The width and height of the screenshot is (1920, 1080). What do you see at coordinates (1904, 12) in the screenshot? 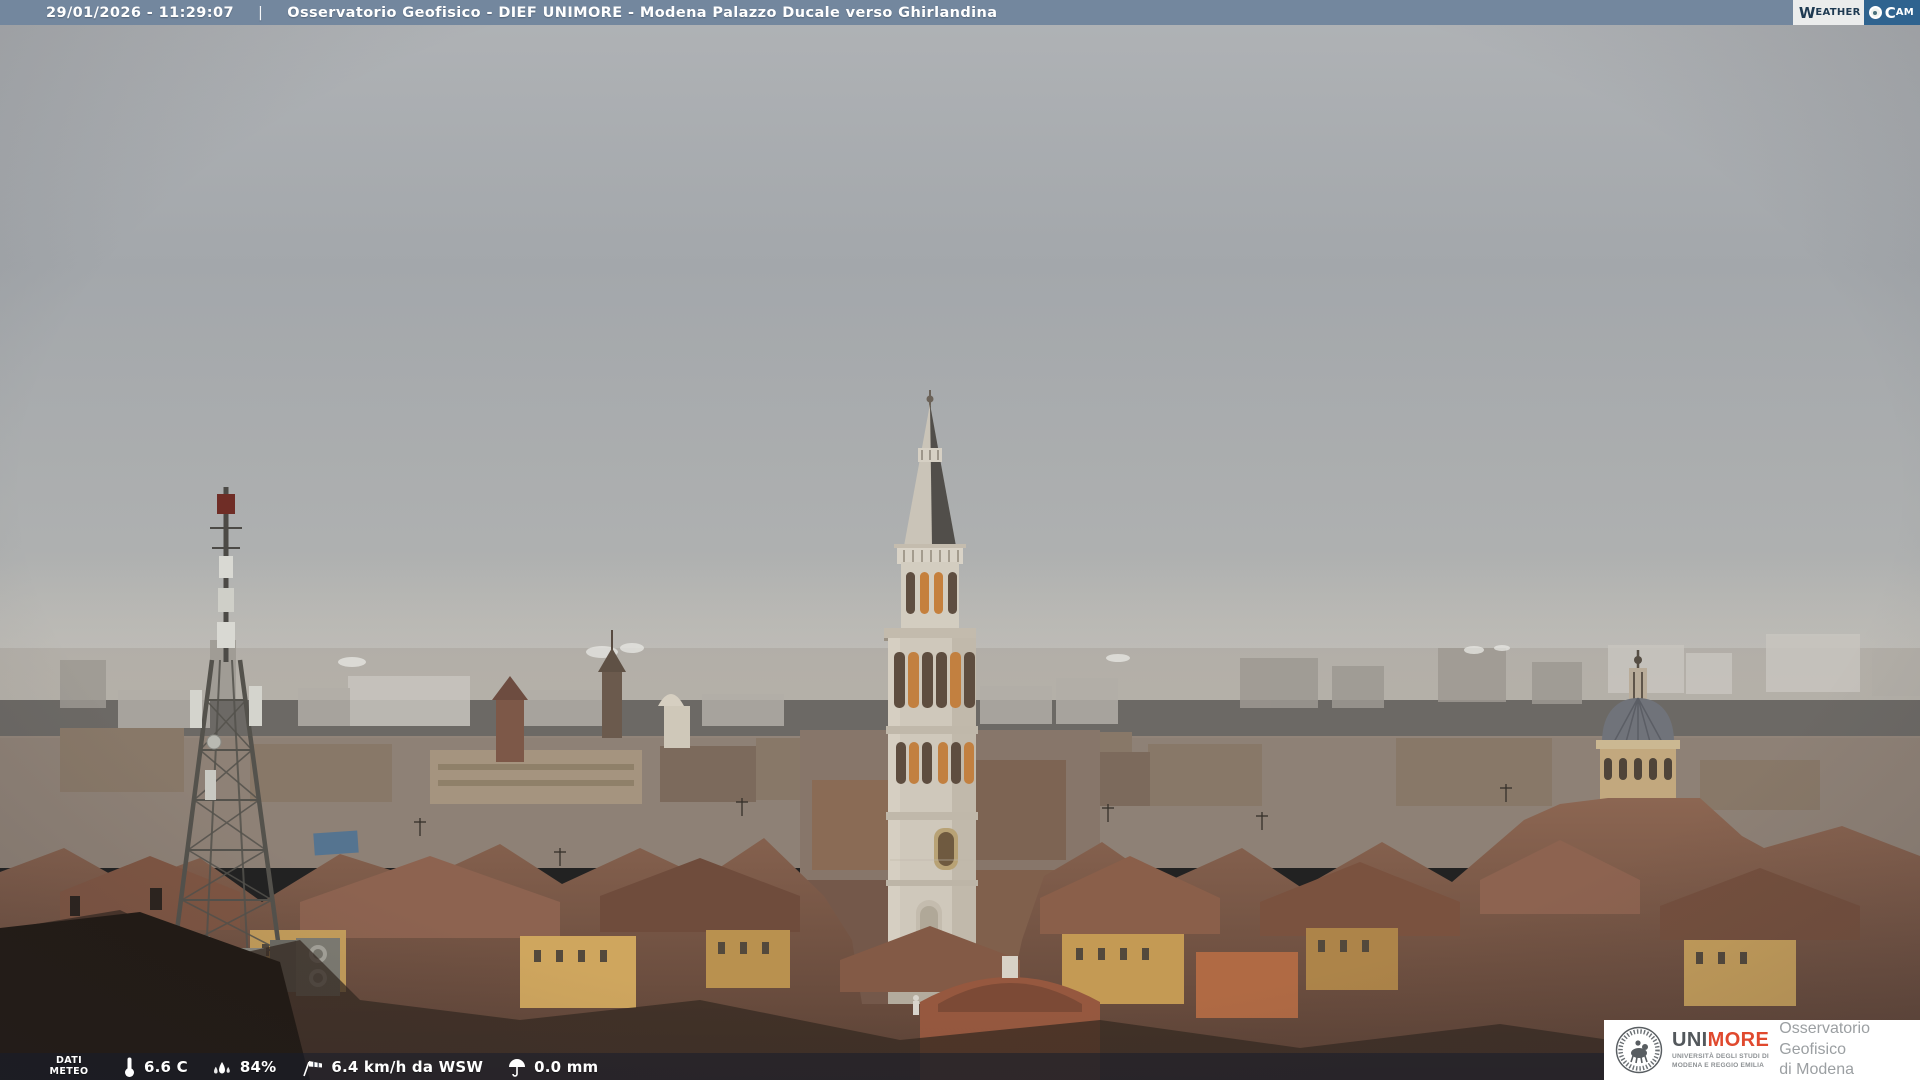
I see `weathercam-am: AM` at bounding box center [1904, 12].